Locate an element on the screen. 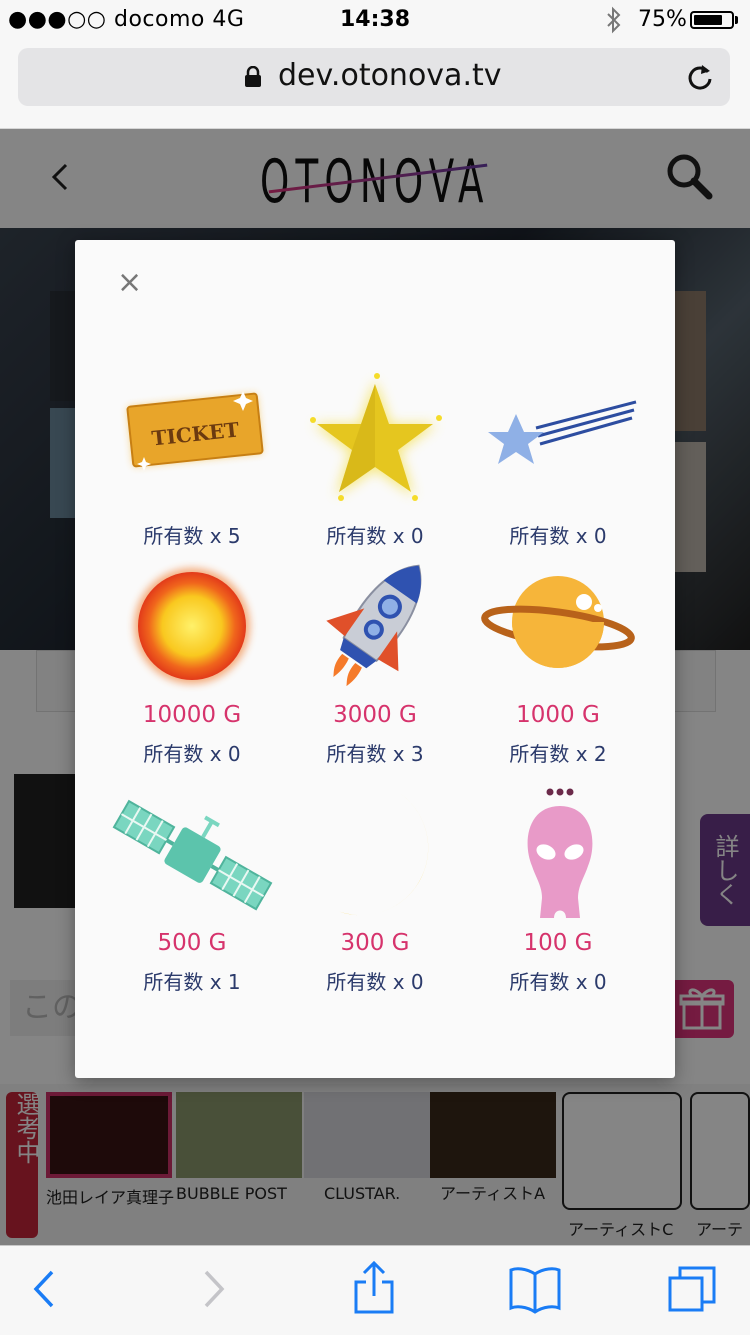  owned-count: 所有数 x 2 is located at coordinates (558, 754).